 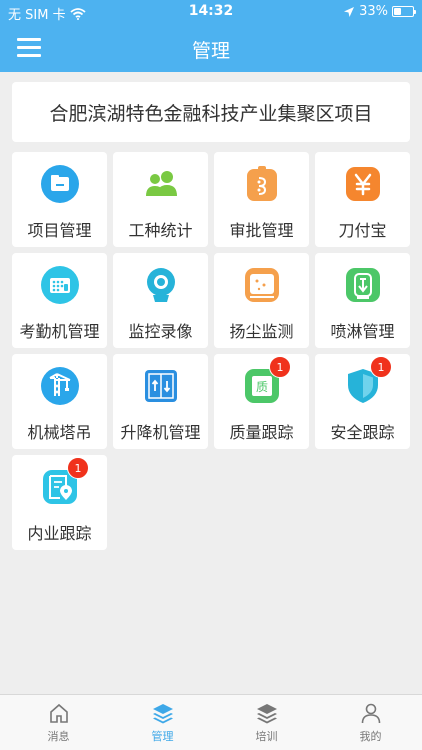 I want to click on module-label: 工种统计, so click(x=160, y=230).